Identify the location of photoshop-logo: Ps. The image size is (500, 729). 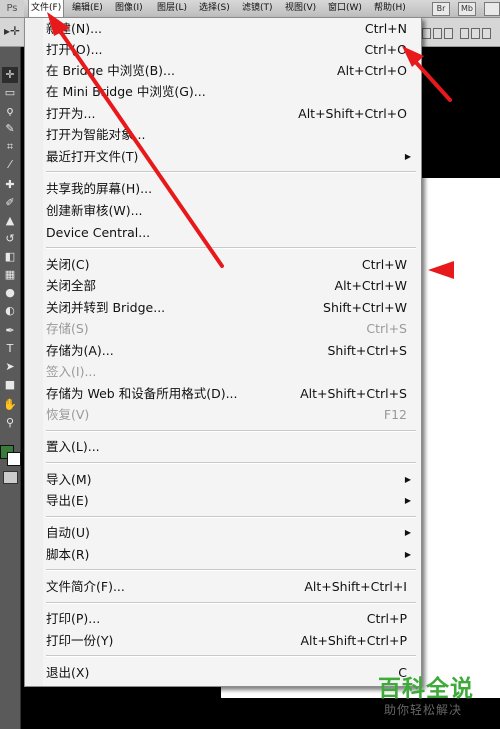
(12, 8).